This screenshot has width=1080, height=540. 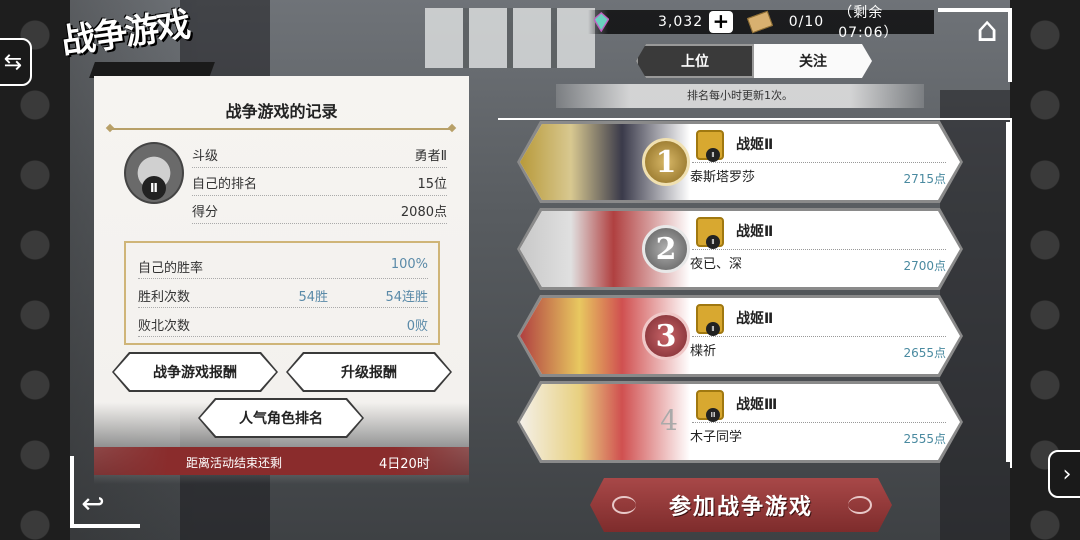 What do you see at coordinates (319, 183) in the screenshot?
I see `stat-row-rank: 自己的排名 15位` at bounding box center [319, 183].